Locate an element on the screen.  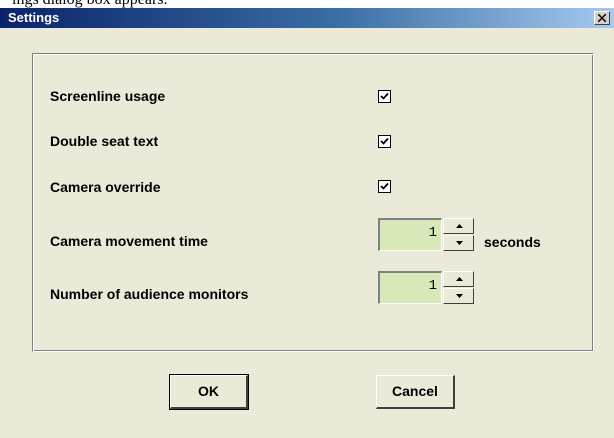
camera-override-label: Camera override is located at coordinates (105, 187).